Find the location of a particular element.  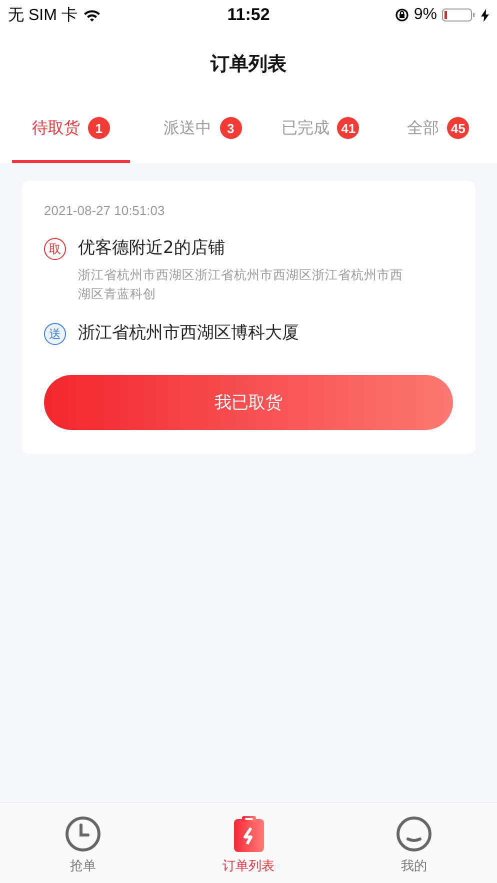

stop-badge: 送 is located at coordinates (55, 334).